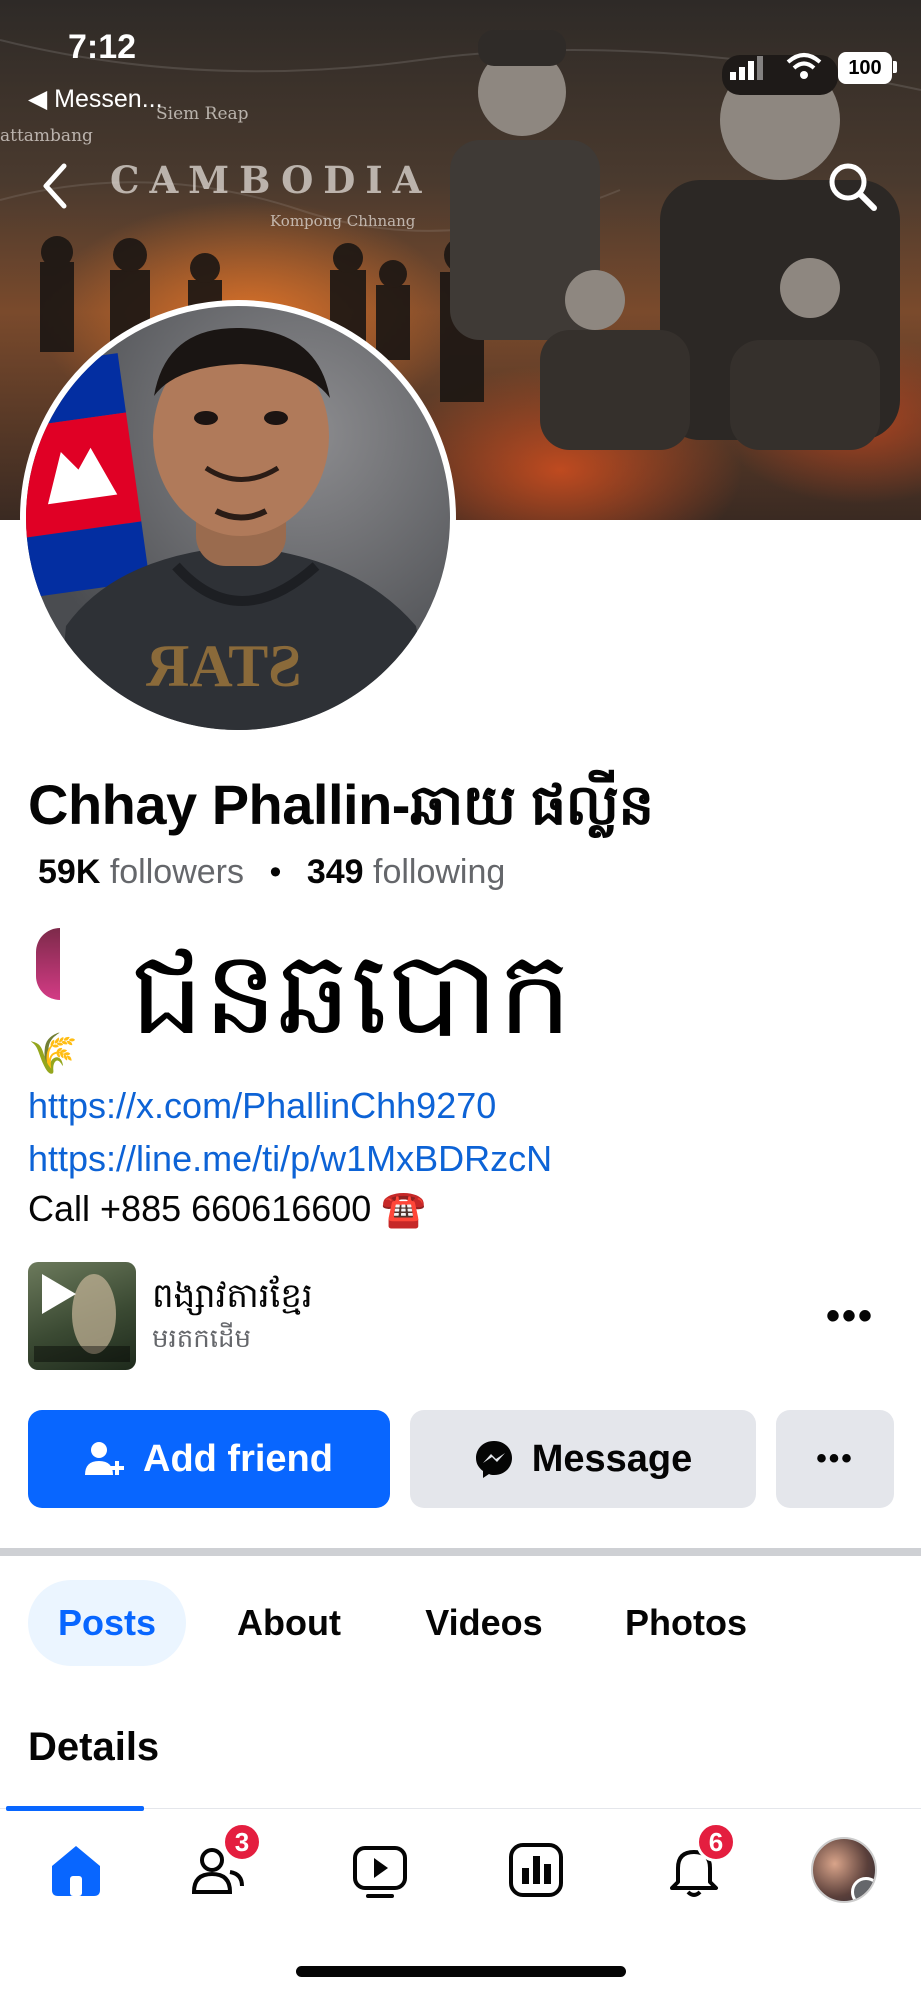 This screenshot has width=921, height=1998. I want to click on tab-photos: Photos, so click(686, 1623).